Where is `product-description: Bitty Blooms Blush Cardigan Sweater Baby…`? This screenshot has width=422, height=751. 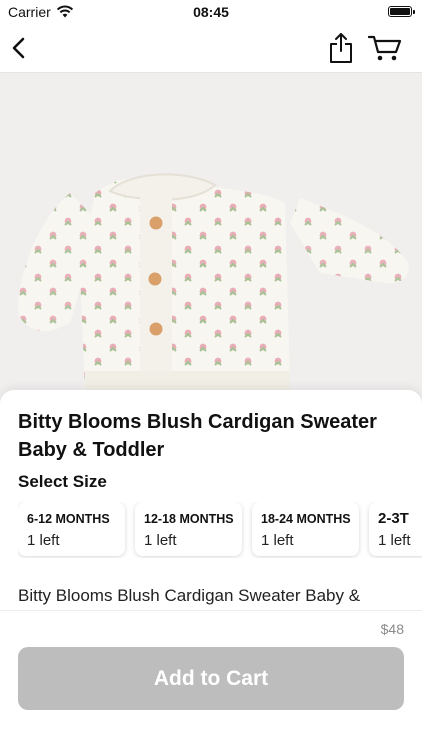
product-description: Bitty Blooms Blush Cardigan Sweater Baby… is located at coordinates (189, 595).